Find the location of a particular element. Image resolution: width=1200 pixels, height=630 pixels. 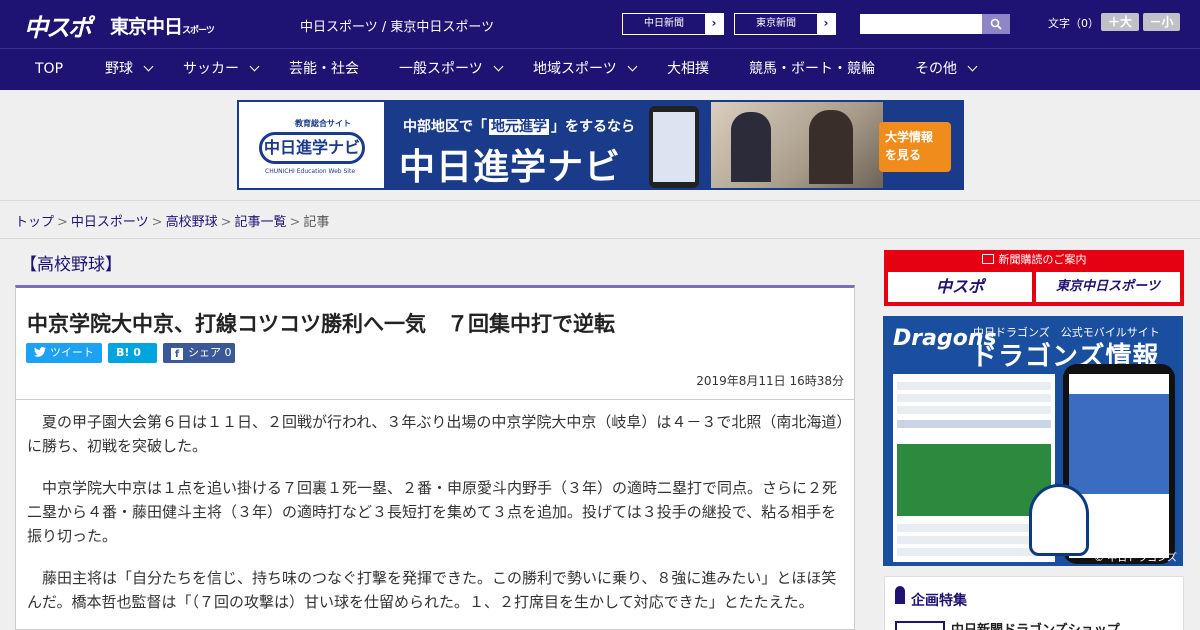

nav-item-general-sports: 一般スポーツ is located at coordinates (451, 70).